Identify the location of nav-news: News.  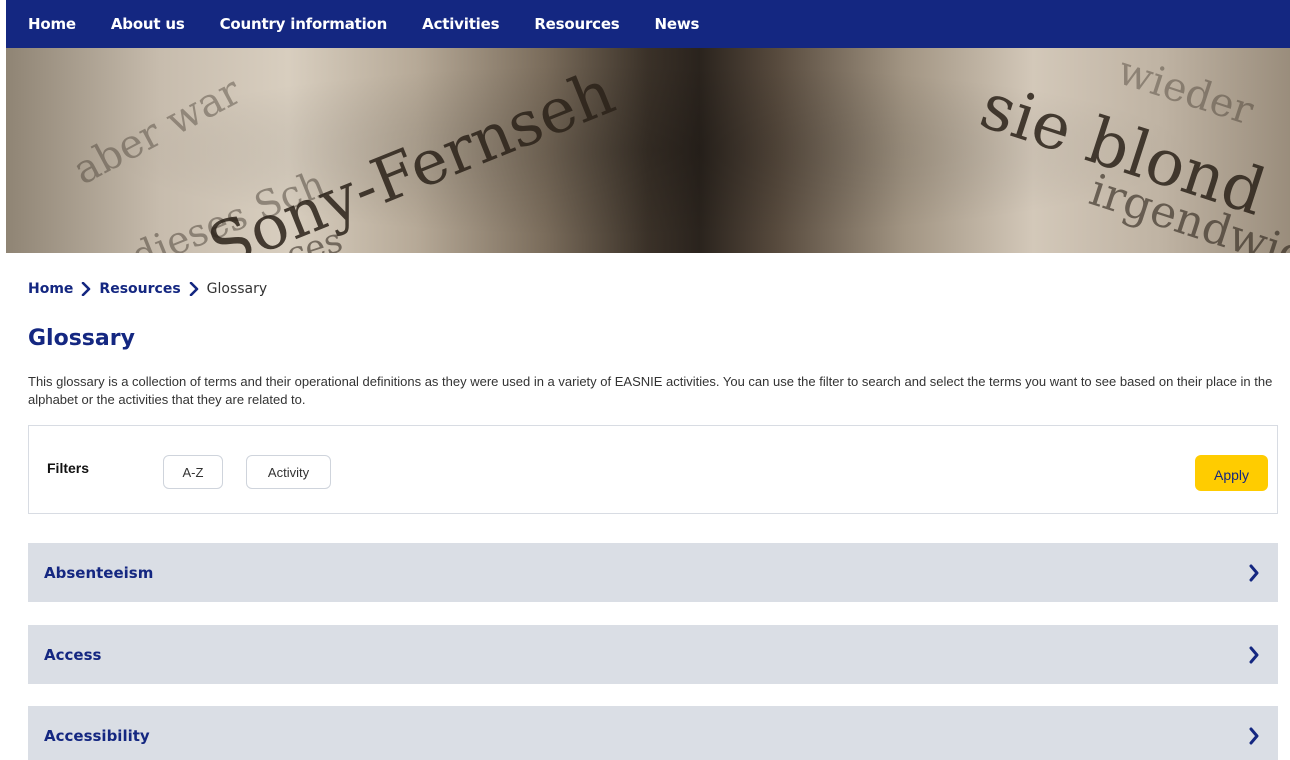
(677, 24).